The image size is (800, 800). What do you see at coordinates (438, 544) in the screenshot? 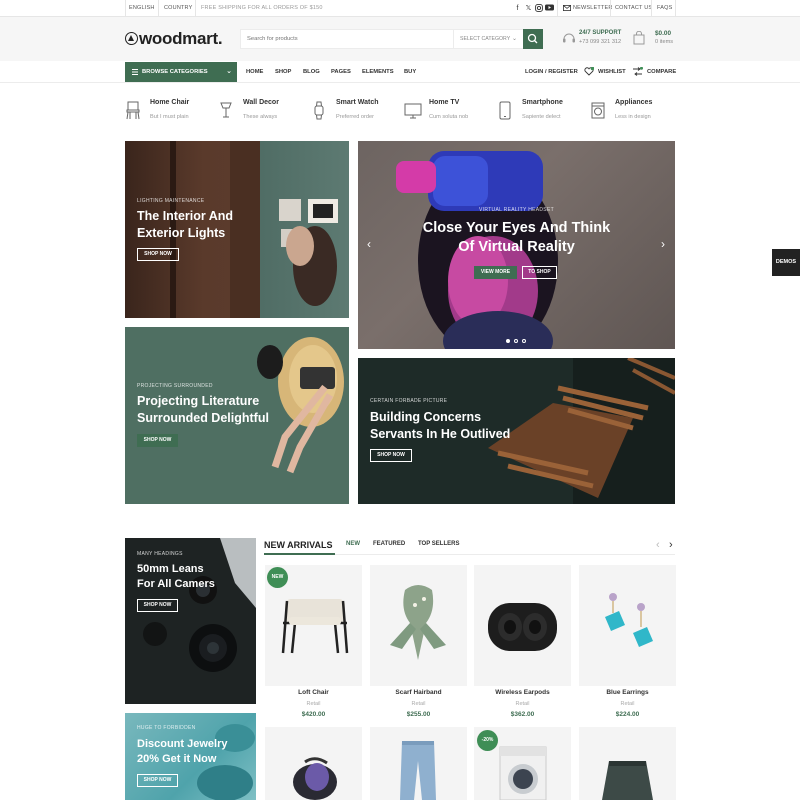
I see `tab-top-sellers: TOP SELLERS` at bounding box center [438, 544].